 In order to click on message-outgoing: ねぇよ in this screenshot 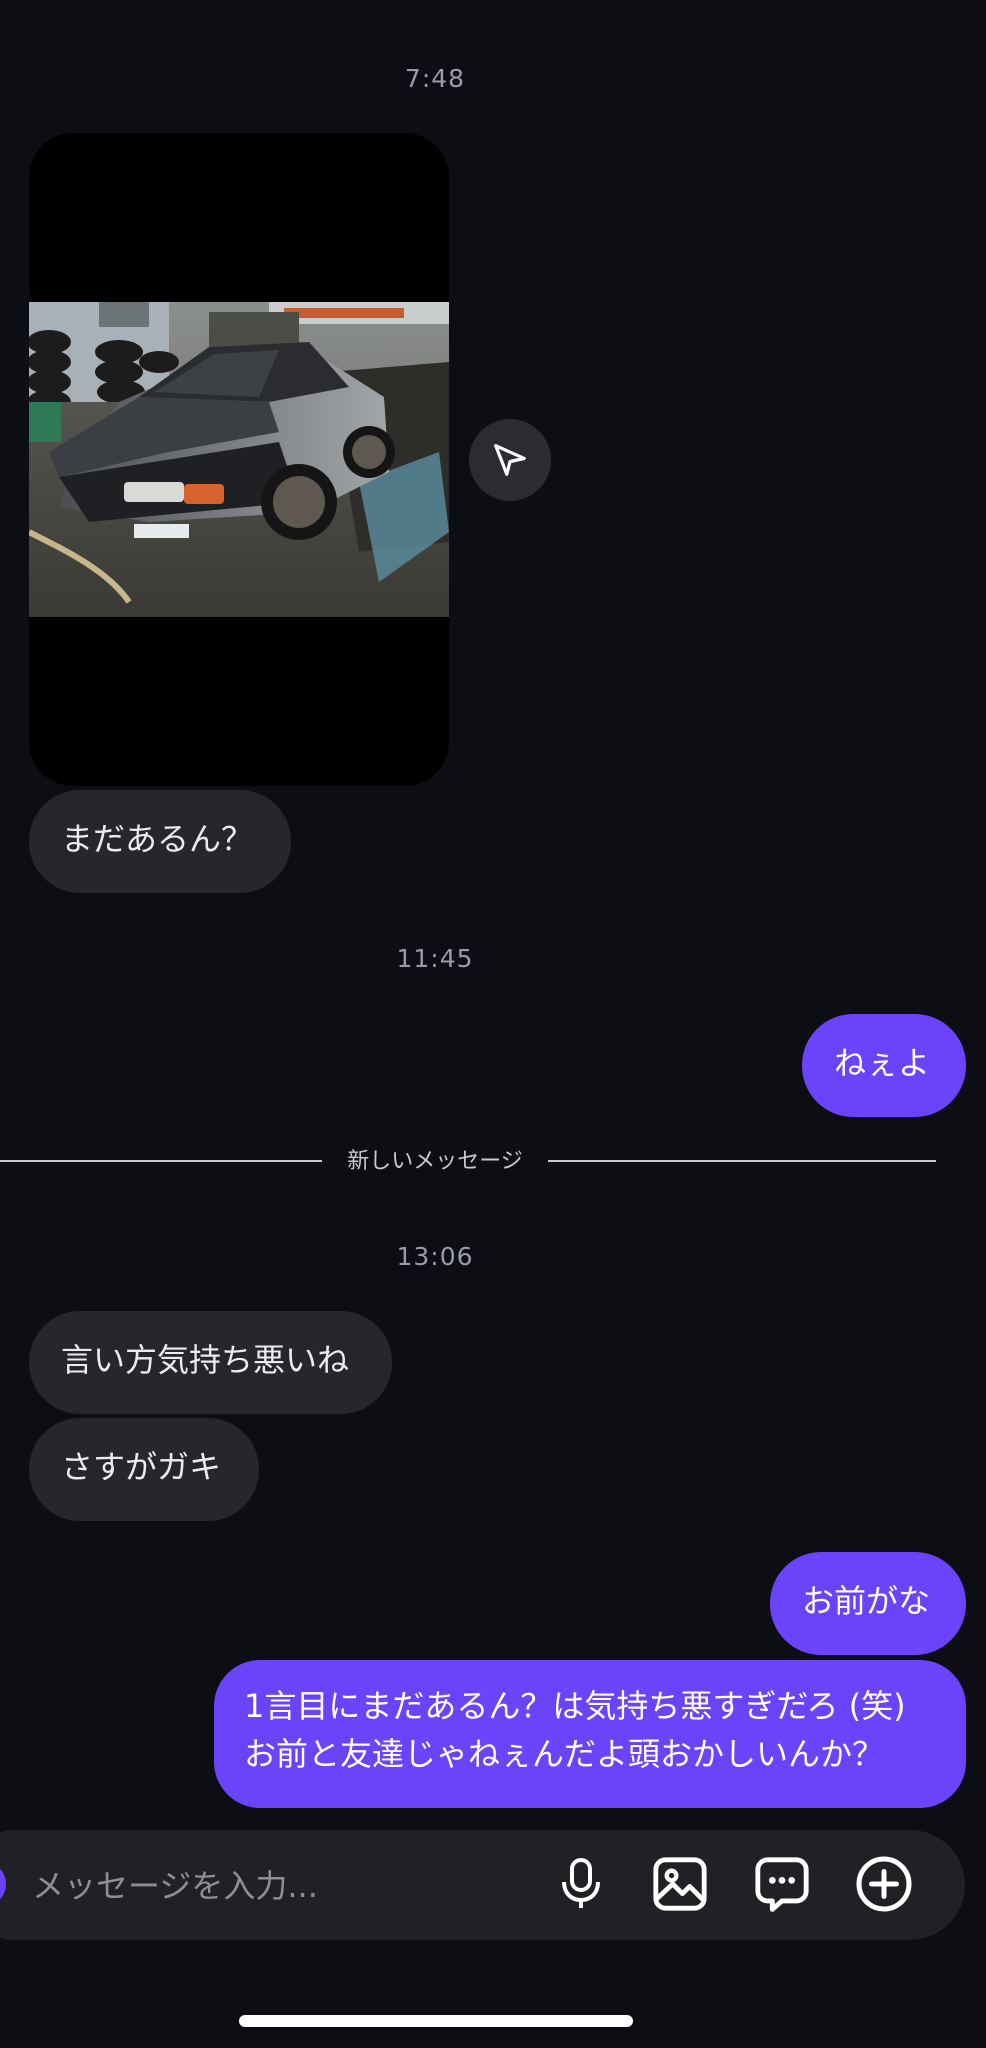, I will do `click(884, 1065)`.